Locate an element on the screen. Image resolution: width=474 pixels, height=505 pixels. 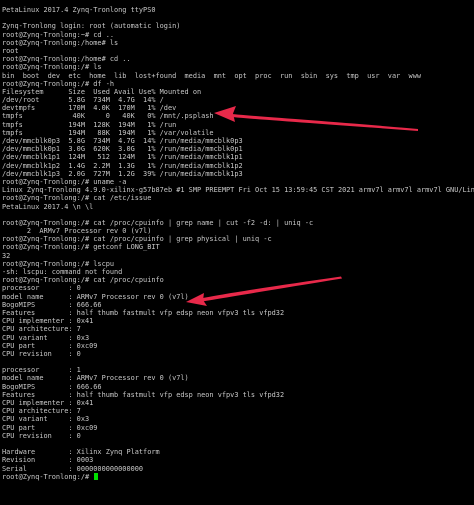
terminal-line: Serial : 0000000000000000 is located at coordinates (73, 468).